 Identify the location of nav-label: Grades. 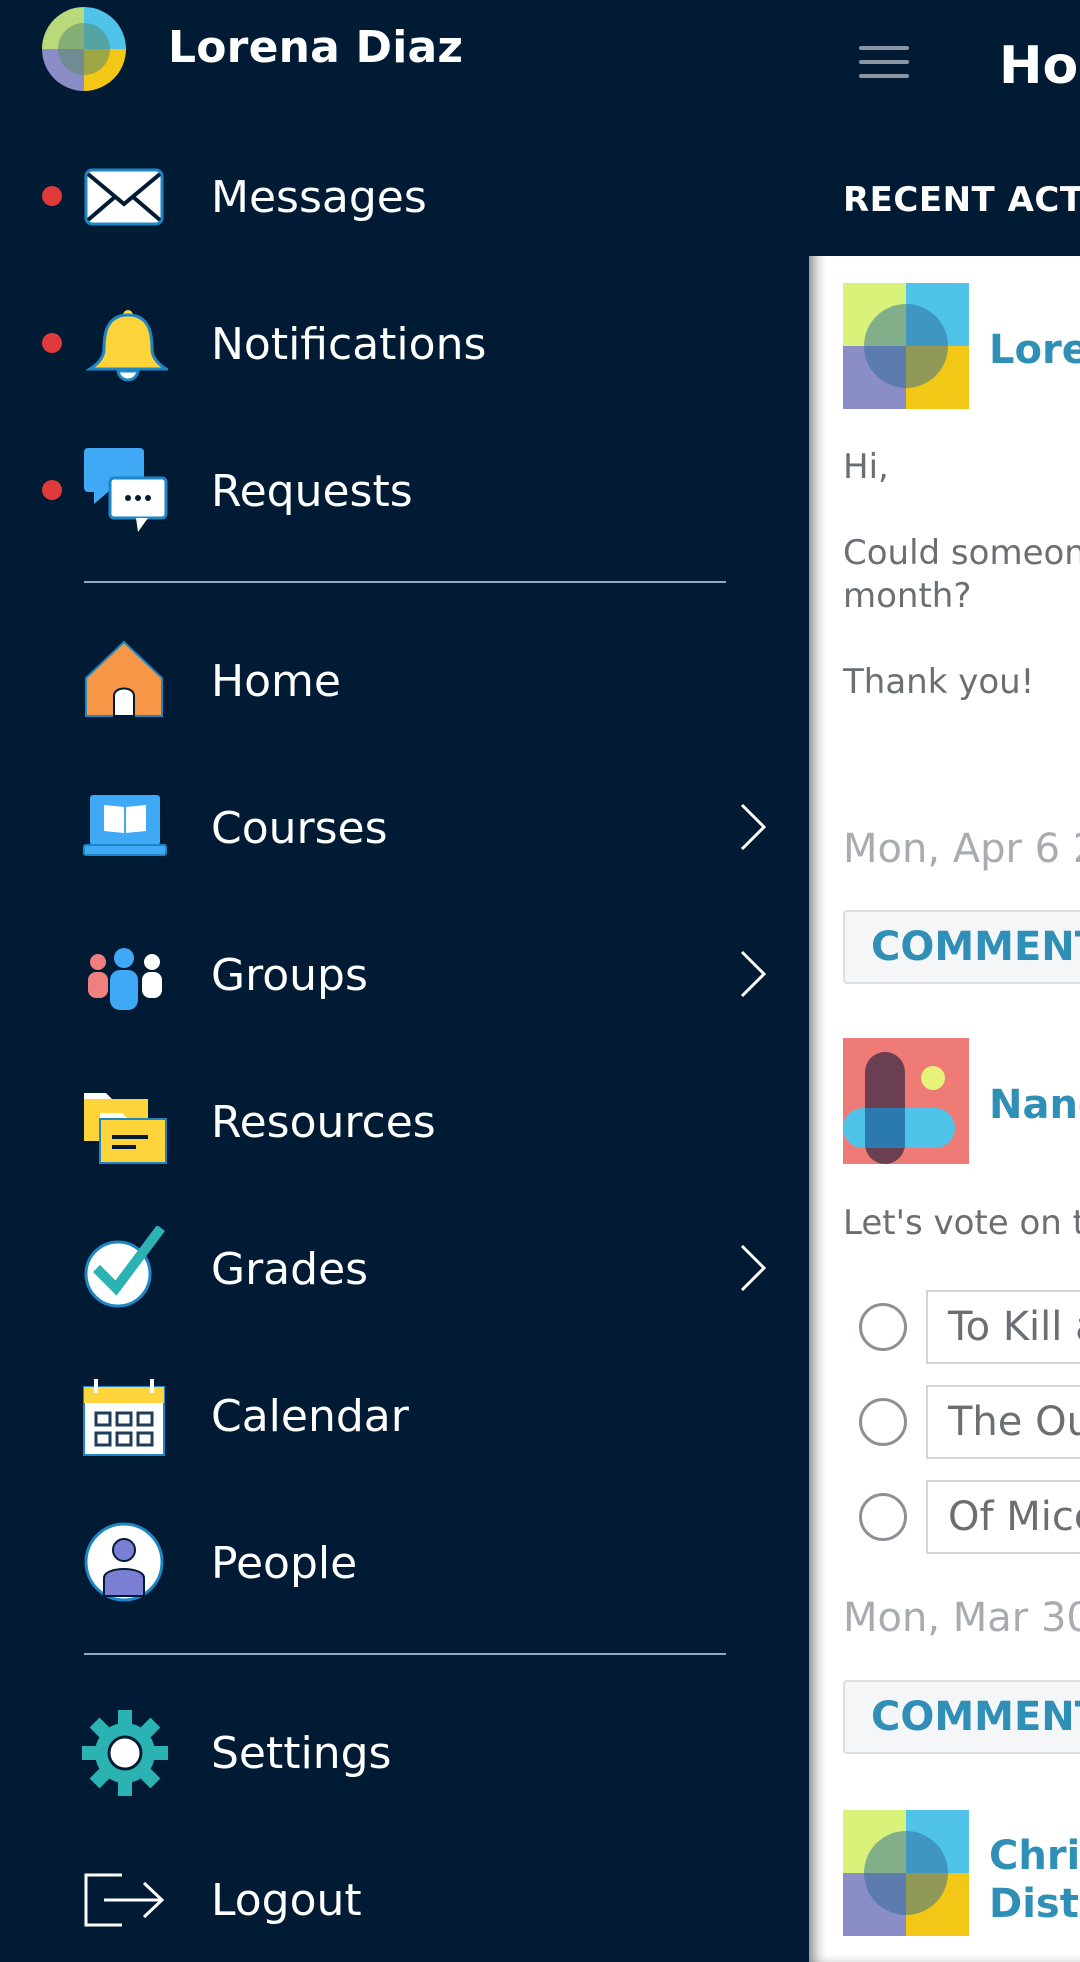
(290, 1269).